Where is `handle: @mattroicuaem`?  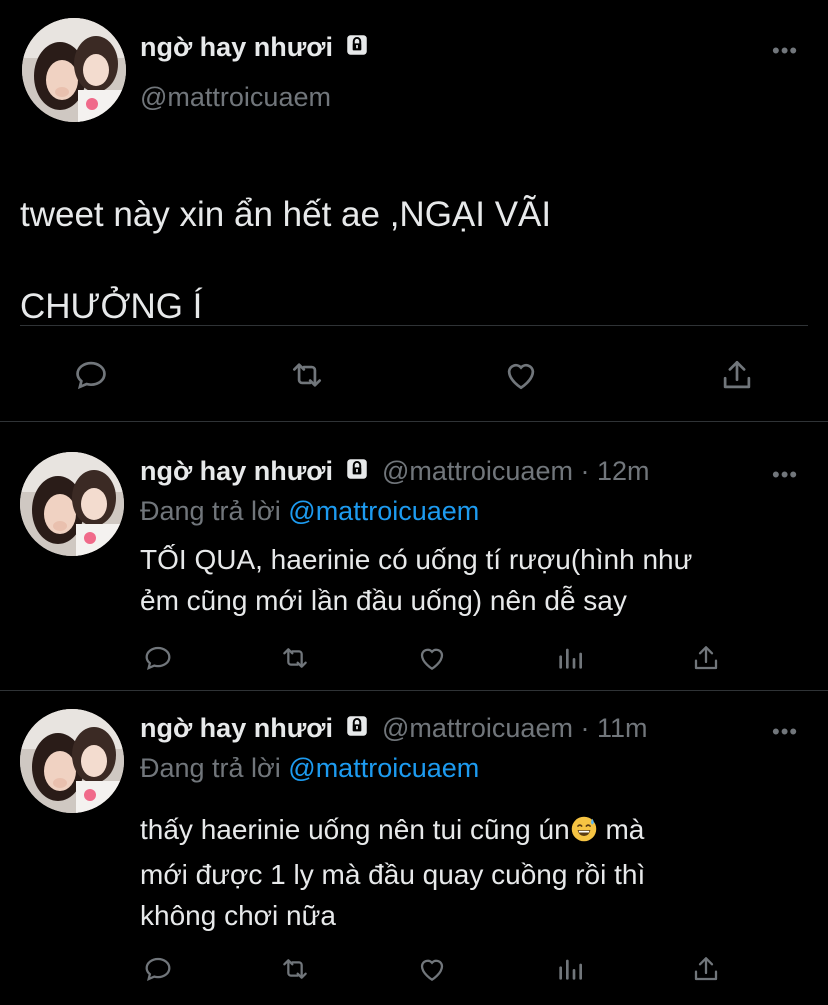 handle: @mattroicuaem is located at coordinates (235, 97).